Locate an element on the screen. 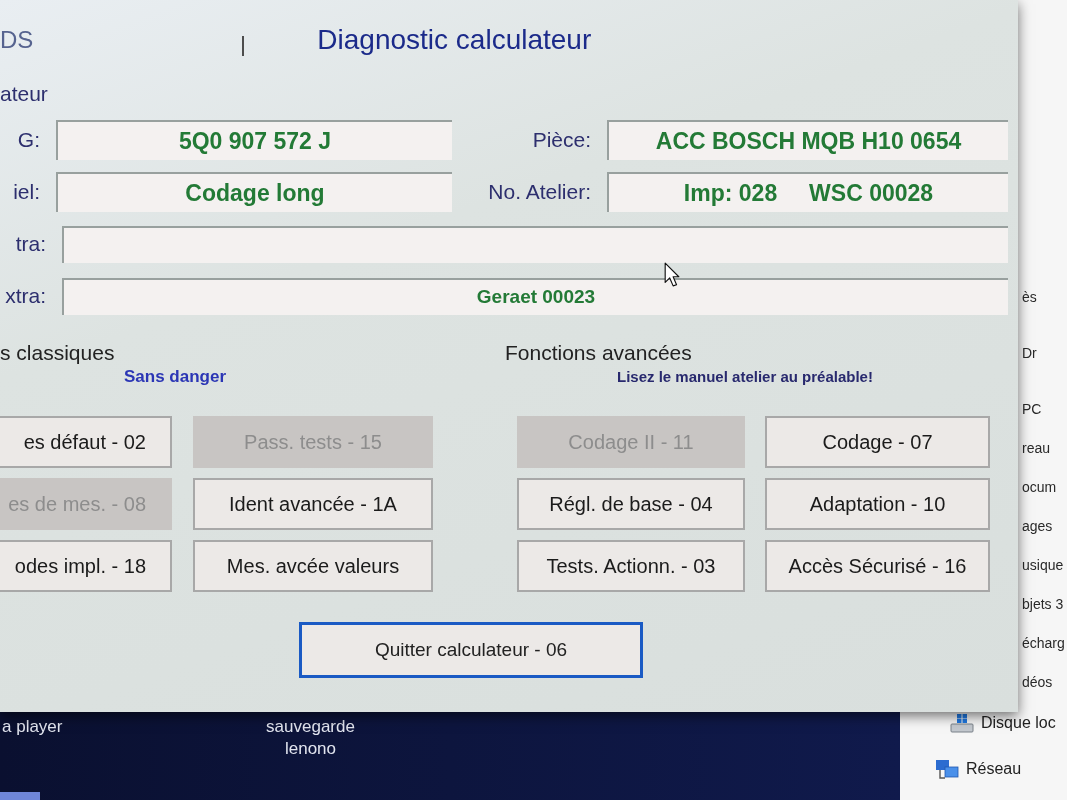 The image size is (1067, 800). nav-item: Disque loc is located at coordinates (1003, 723).